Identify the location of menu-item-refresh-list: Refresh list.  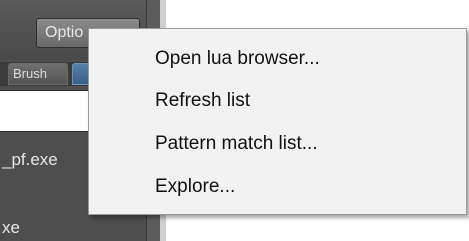
(277, 101).